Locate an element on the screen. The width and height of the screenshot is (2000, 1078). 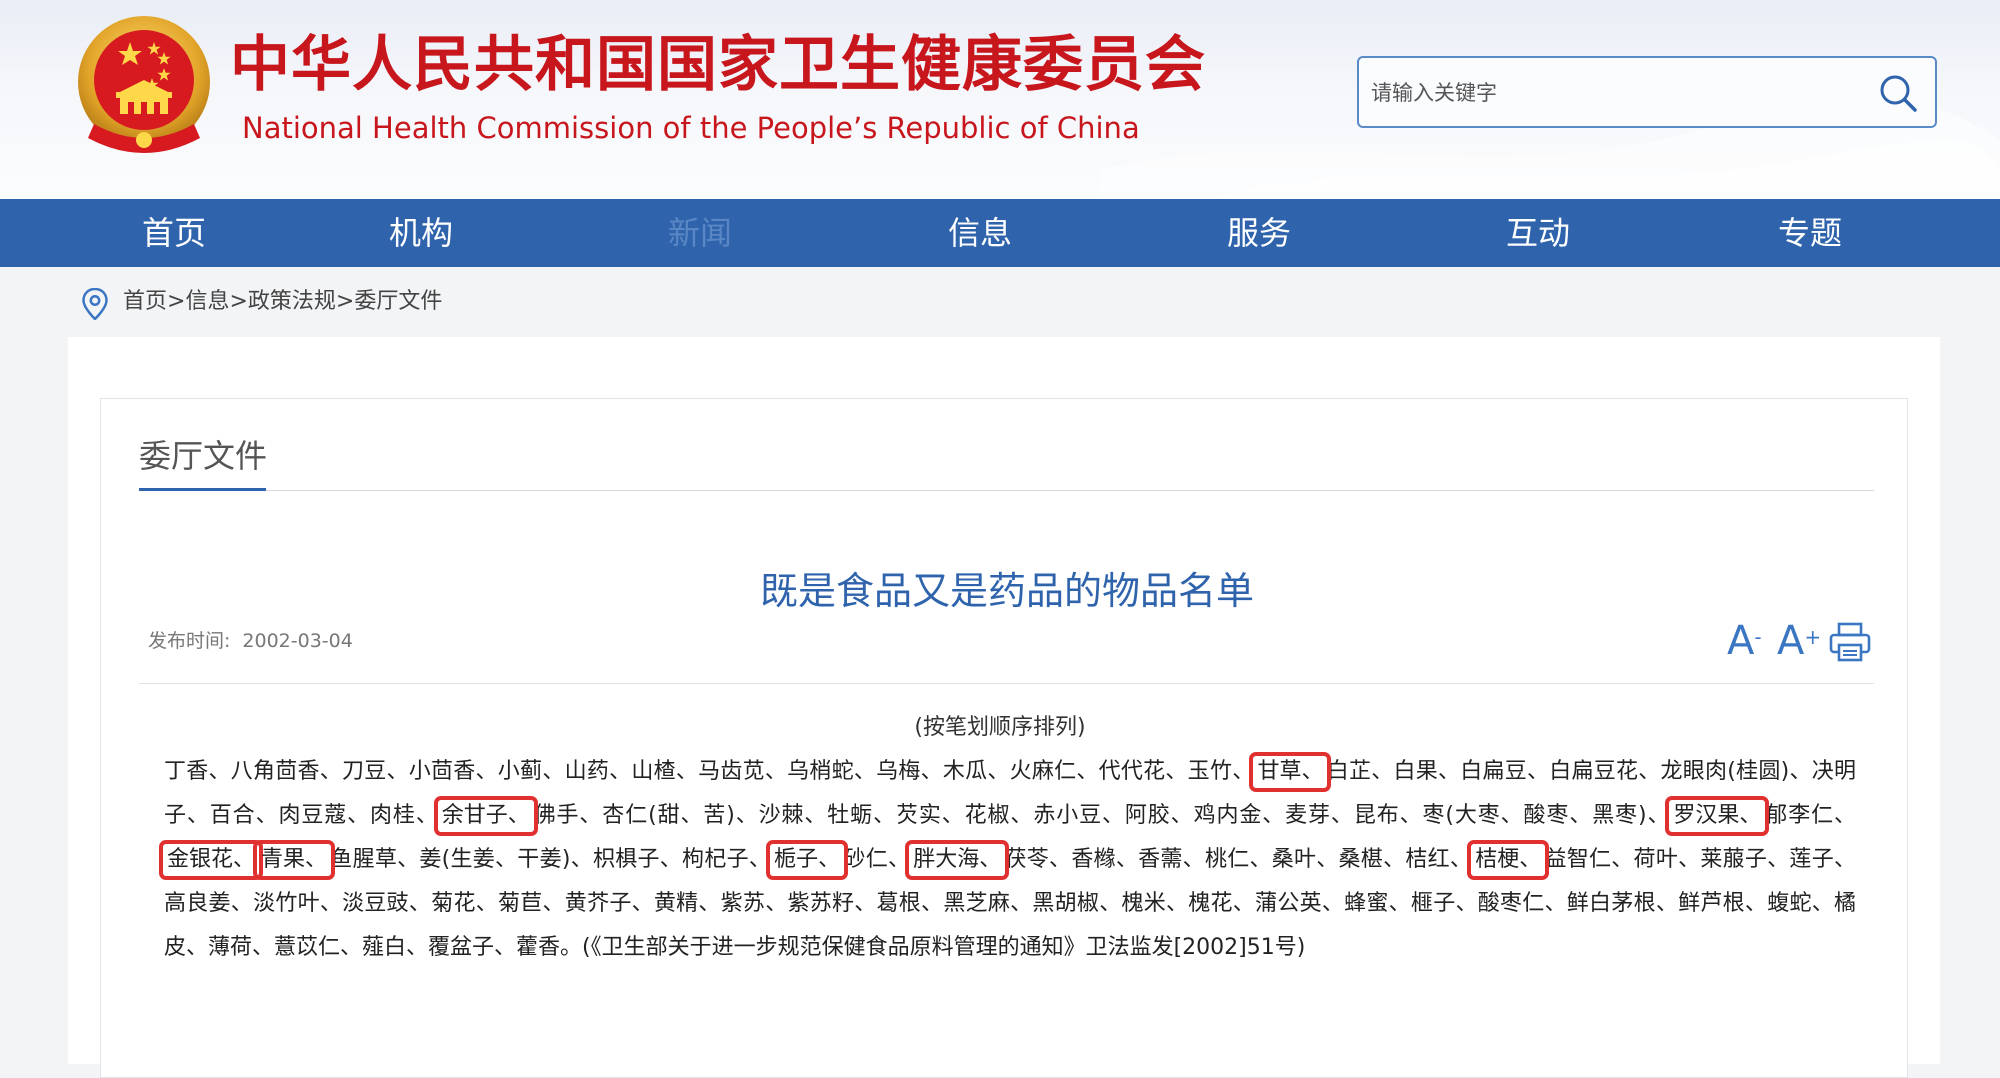
article-title: 既是食品又是药品的物品名单 is located at coordinates (1006, 591).